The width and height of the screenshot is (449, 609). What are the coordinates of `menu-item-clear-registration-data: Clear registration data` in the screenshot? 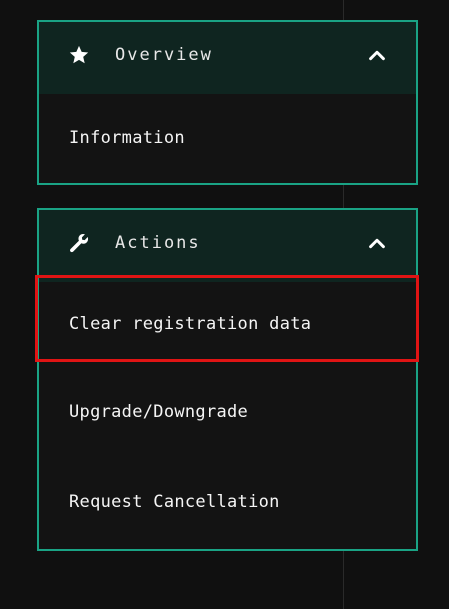 It's located at (190, 324).